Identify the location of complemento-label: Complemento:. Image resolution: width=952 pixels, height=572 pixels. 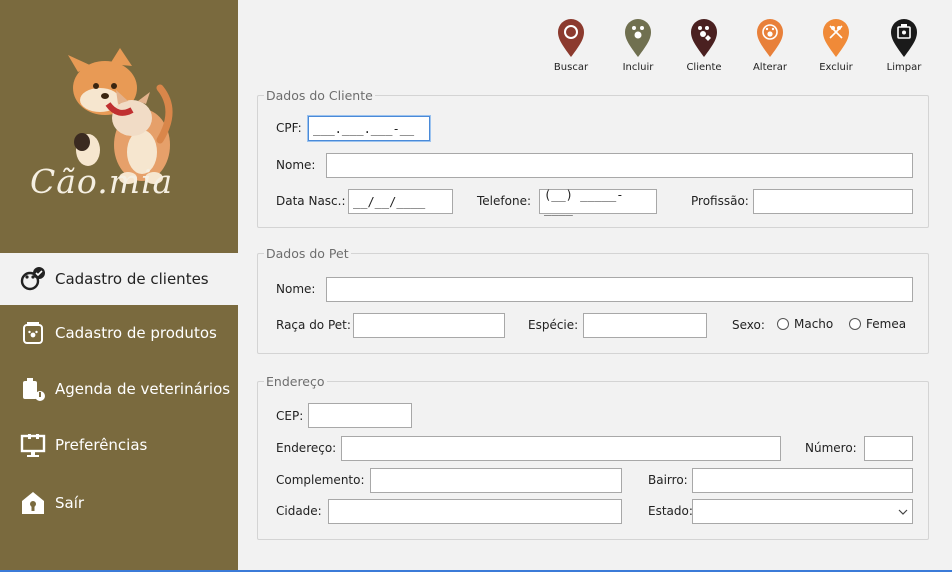
(320, 480).